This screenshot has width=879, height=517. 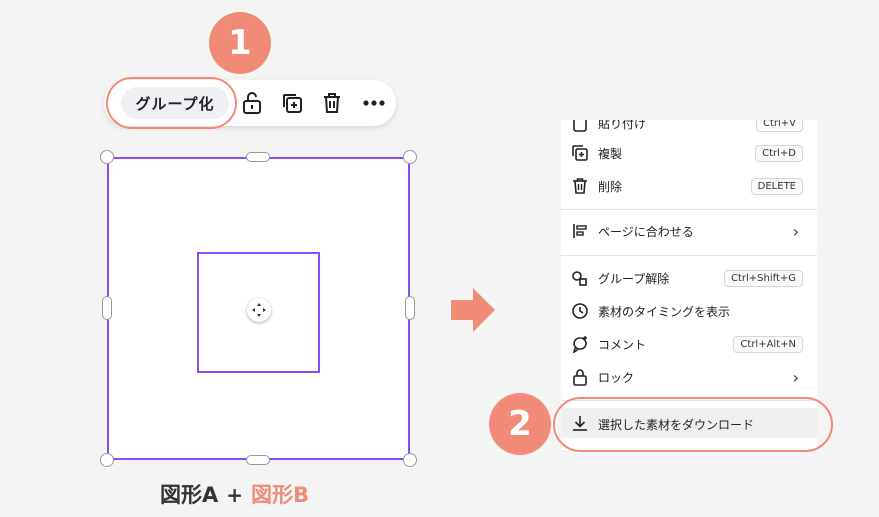 What do you see at coordinates (689, 278) in the screenshot?
I see `menu-item-ungroup: グループ解除 Ctrl+Shift+G` at bounding box center [689, 278].